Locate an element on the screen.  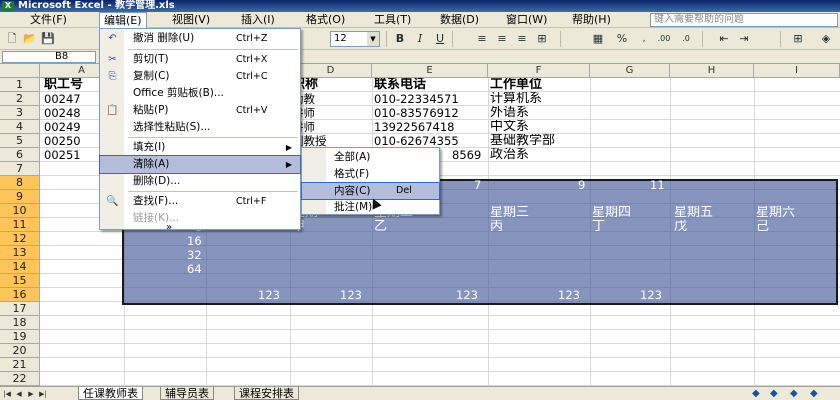
cell-e4: 13922567418 is located at coordinates (414, 127).